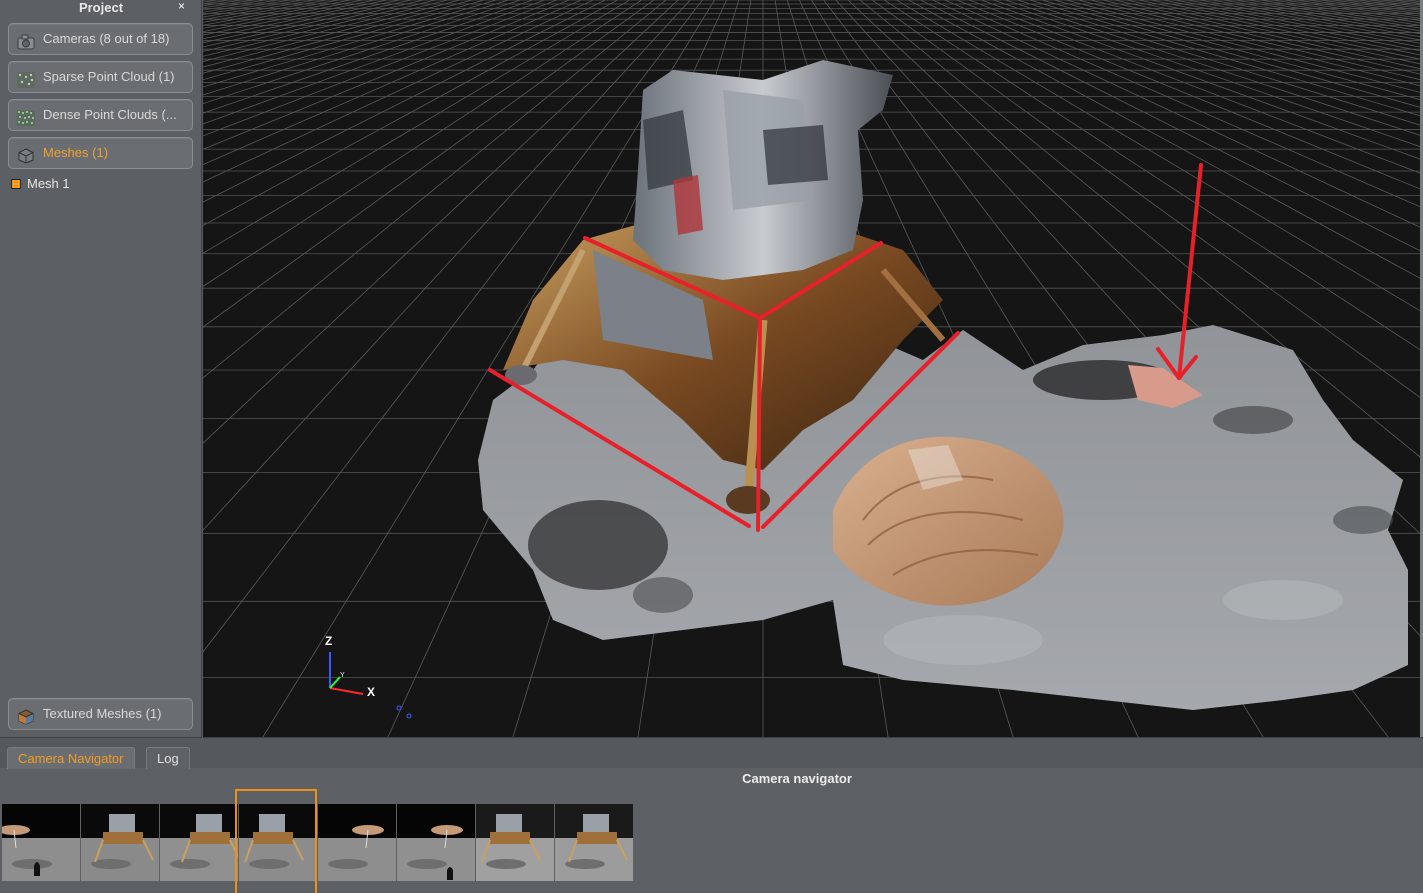 This screenshot has height=893, width=1423. I want to click on cameras-button-label: Cameras (8 out of 18), so click(106, 38).